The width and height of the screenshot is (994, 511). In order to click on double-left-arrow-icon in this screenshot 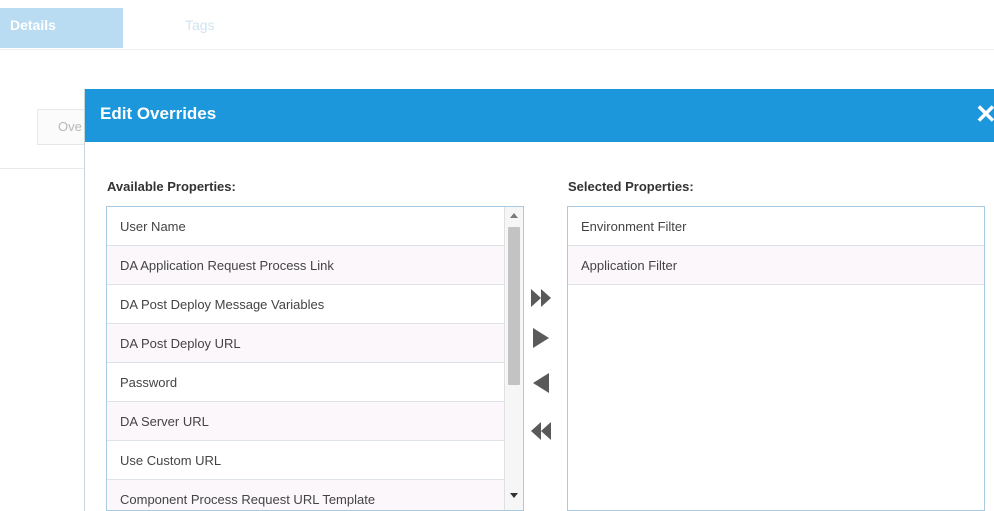, I will do `click(541, 431)`.